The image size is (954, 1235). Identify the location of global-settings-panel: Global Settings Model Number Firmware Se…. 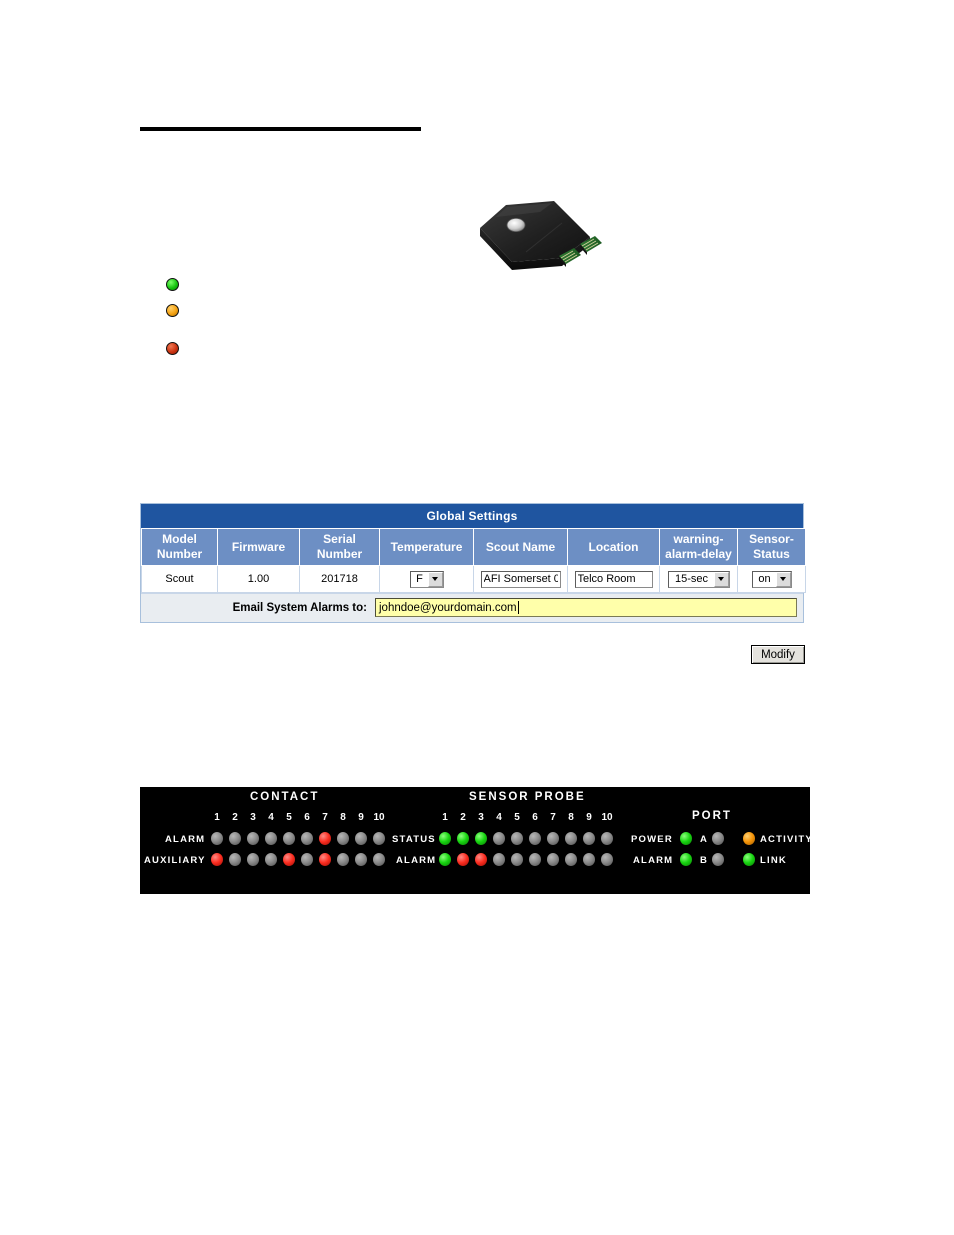
(473, 563).